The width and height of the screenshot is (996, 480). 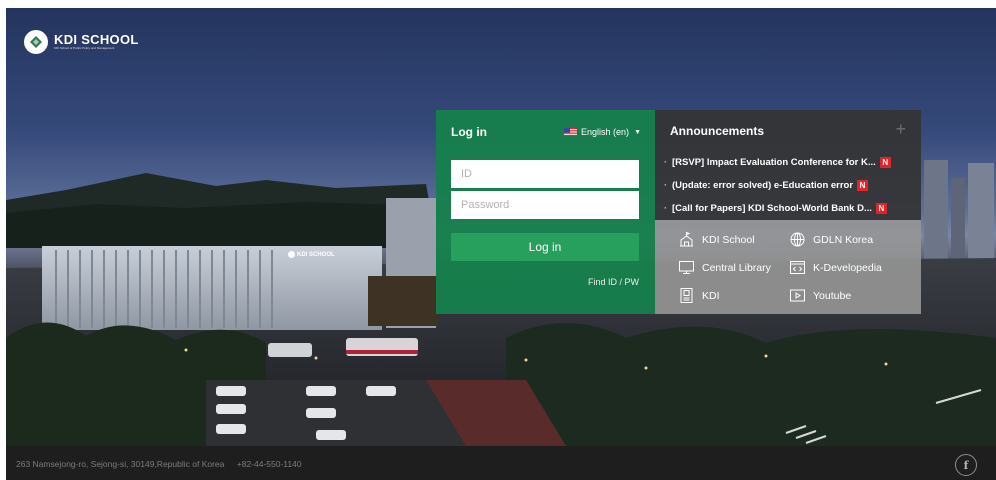 I want to click on quick-link-k-developedia: K-Developedia, so click(x=835, y=267).